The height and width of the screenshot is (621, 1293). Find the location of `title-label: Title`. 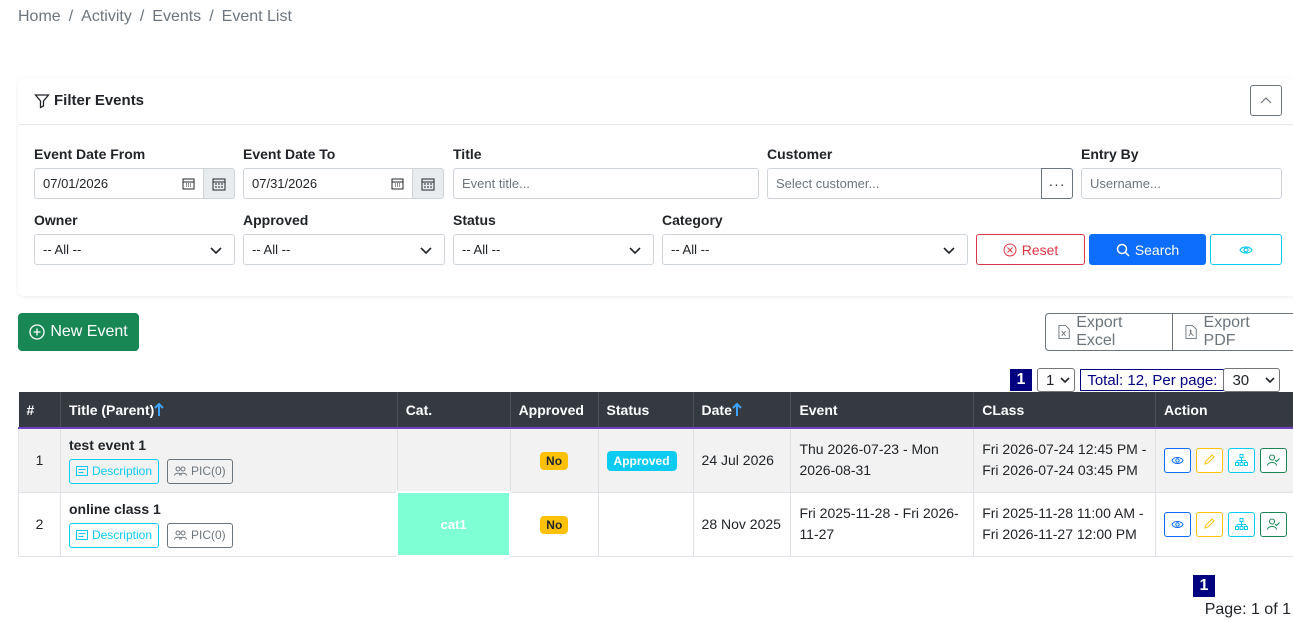

title-label: Title is located at coordinates (467, 154).